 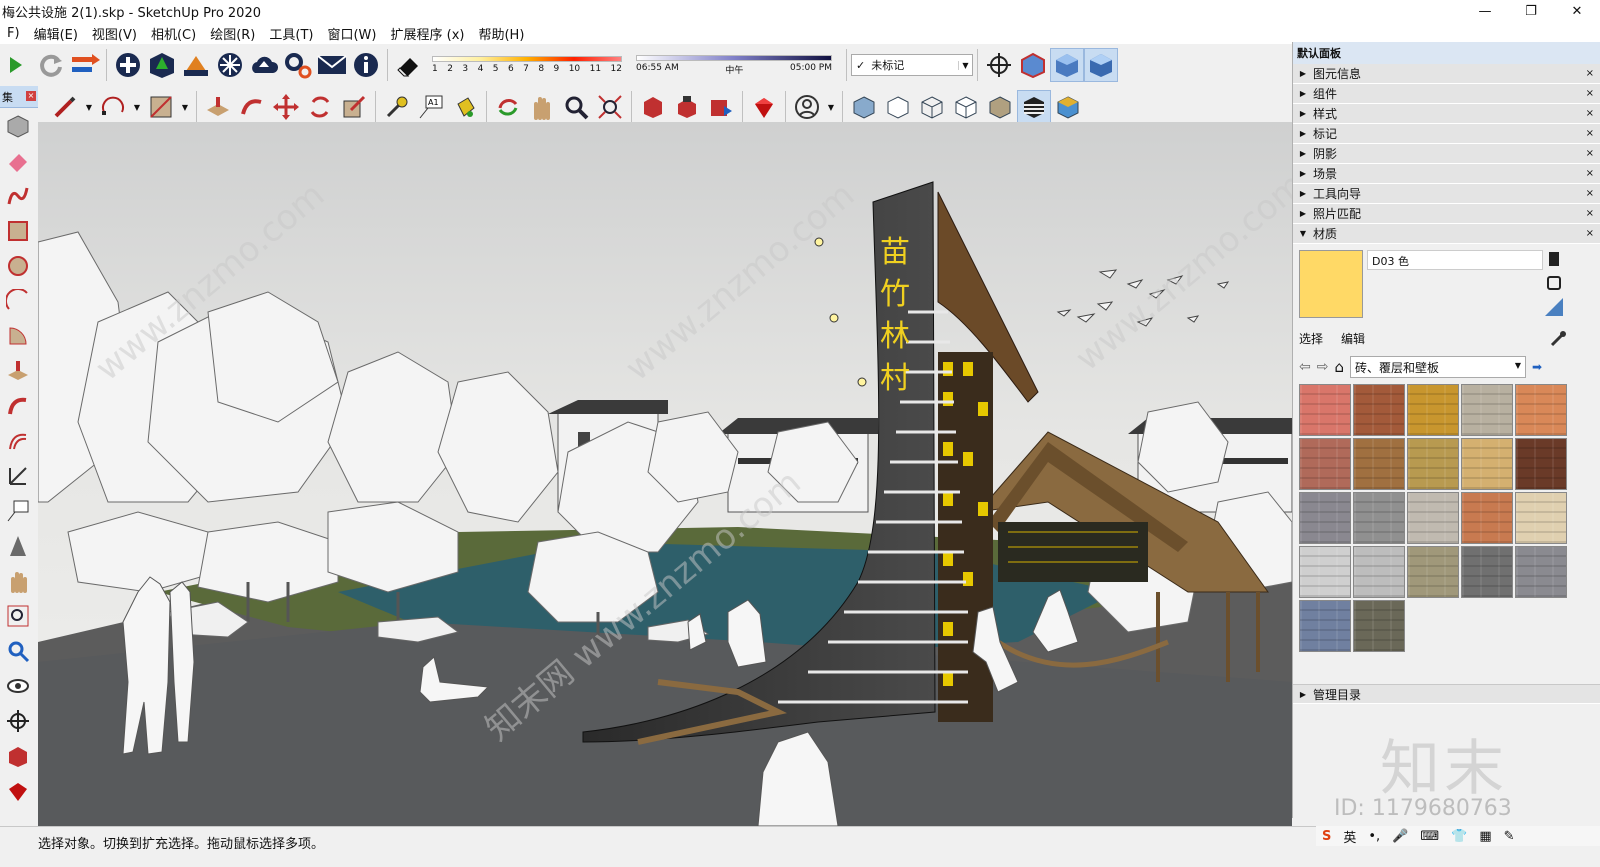 What do you see at coordinates (1554, 283) in the screenshot?
I see `create-material-icon` at bounding box center [1554, 283].